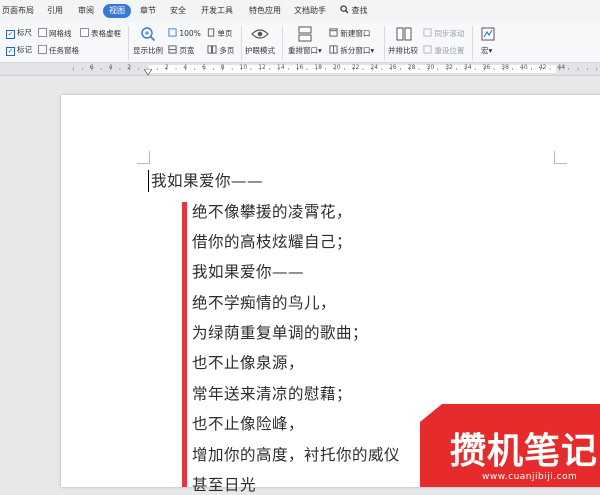 Image resolution: width=600 pixels, height=495 pixels. Describe the element at coordinates (449, 33) in the screenshot. I see `sync-scroll-label: 同步滚动` at that location.